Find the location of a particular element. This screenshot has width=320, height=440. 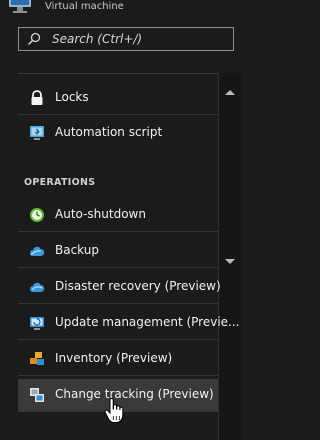

inventory-icon is located at coordinates (37, 358).